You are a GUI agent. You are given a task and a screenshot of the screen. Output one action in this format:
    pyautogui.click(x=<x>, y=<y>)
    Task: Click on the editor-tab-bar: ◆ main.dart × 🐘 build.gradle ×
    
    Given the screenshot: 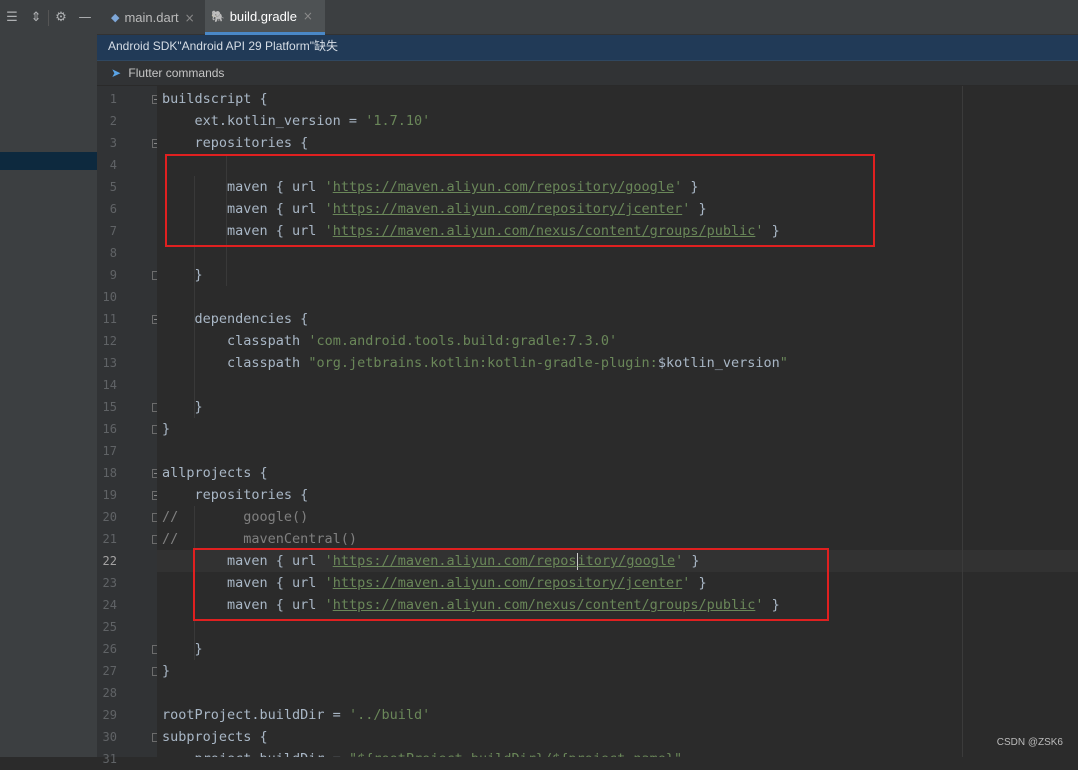 What is the action you would take?
    pyautogui.click(x=587, y=17)
    